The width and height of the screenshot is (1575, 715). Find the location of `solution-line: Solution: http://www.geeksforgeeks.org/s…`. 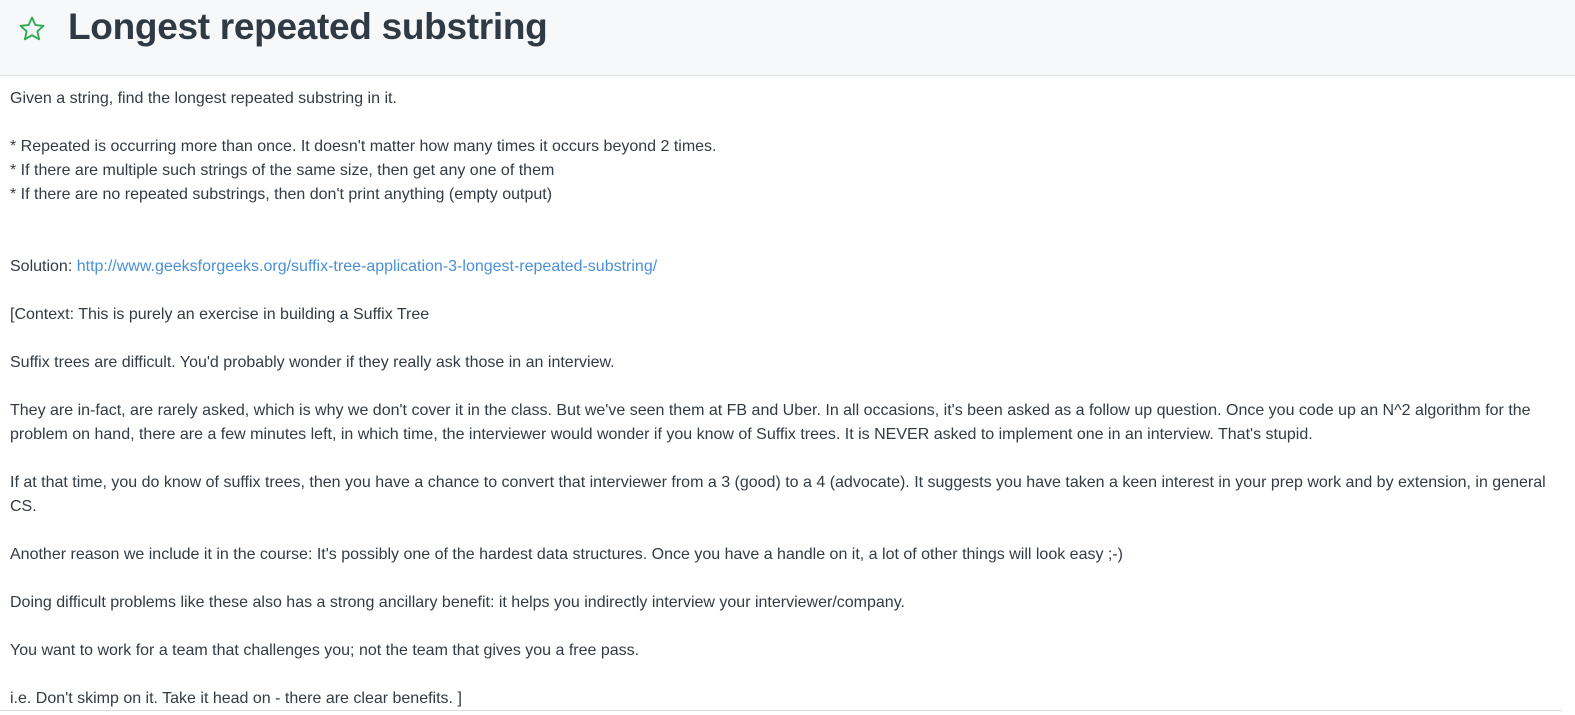

solution-line: Solution: http://www.geeksforgeeks.org/s… is located at coordinates (784, 267).